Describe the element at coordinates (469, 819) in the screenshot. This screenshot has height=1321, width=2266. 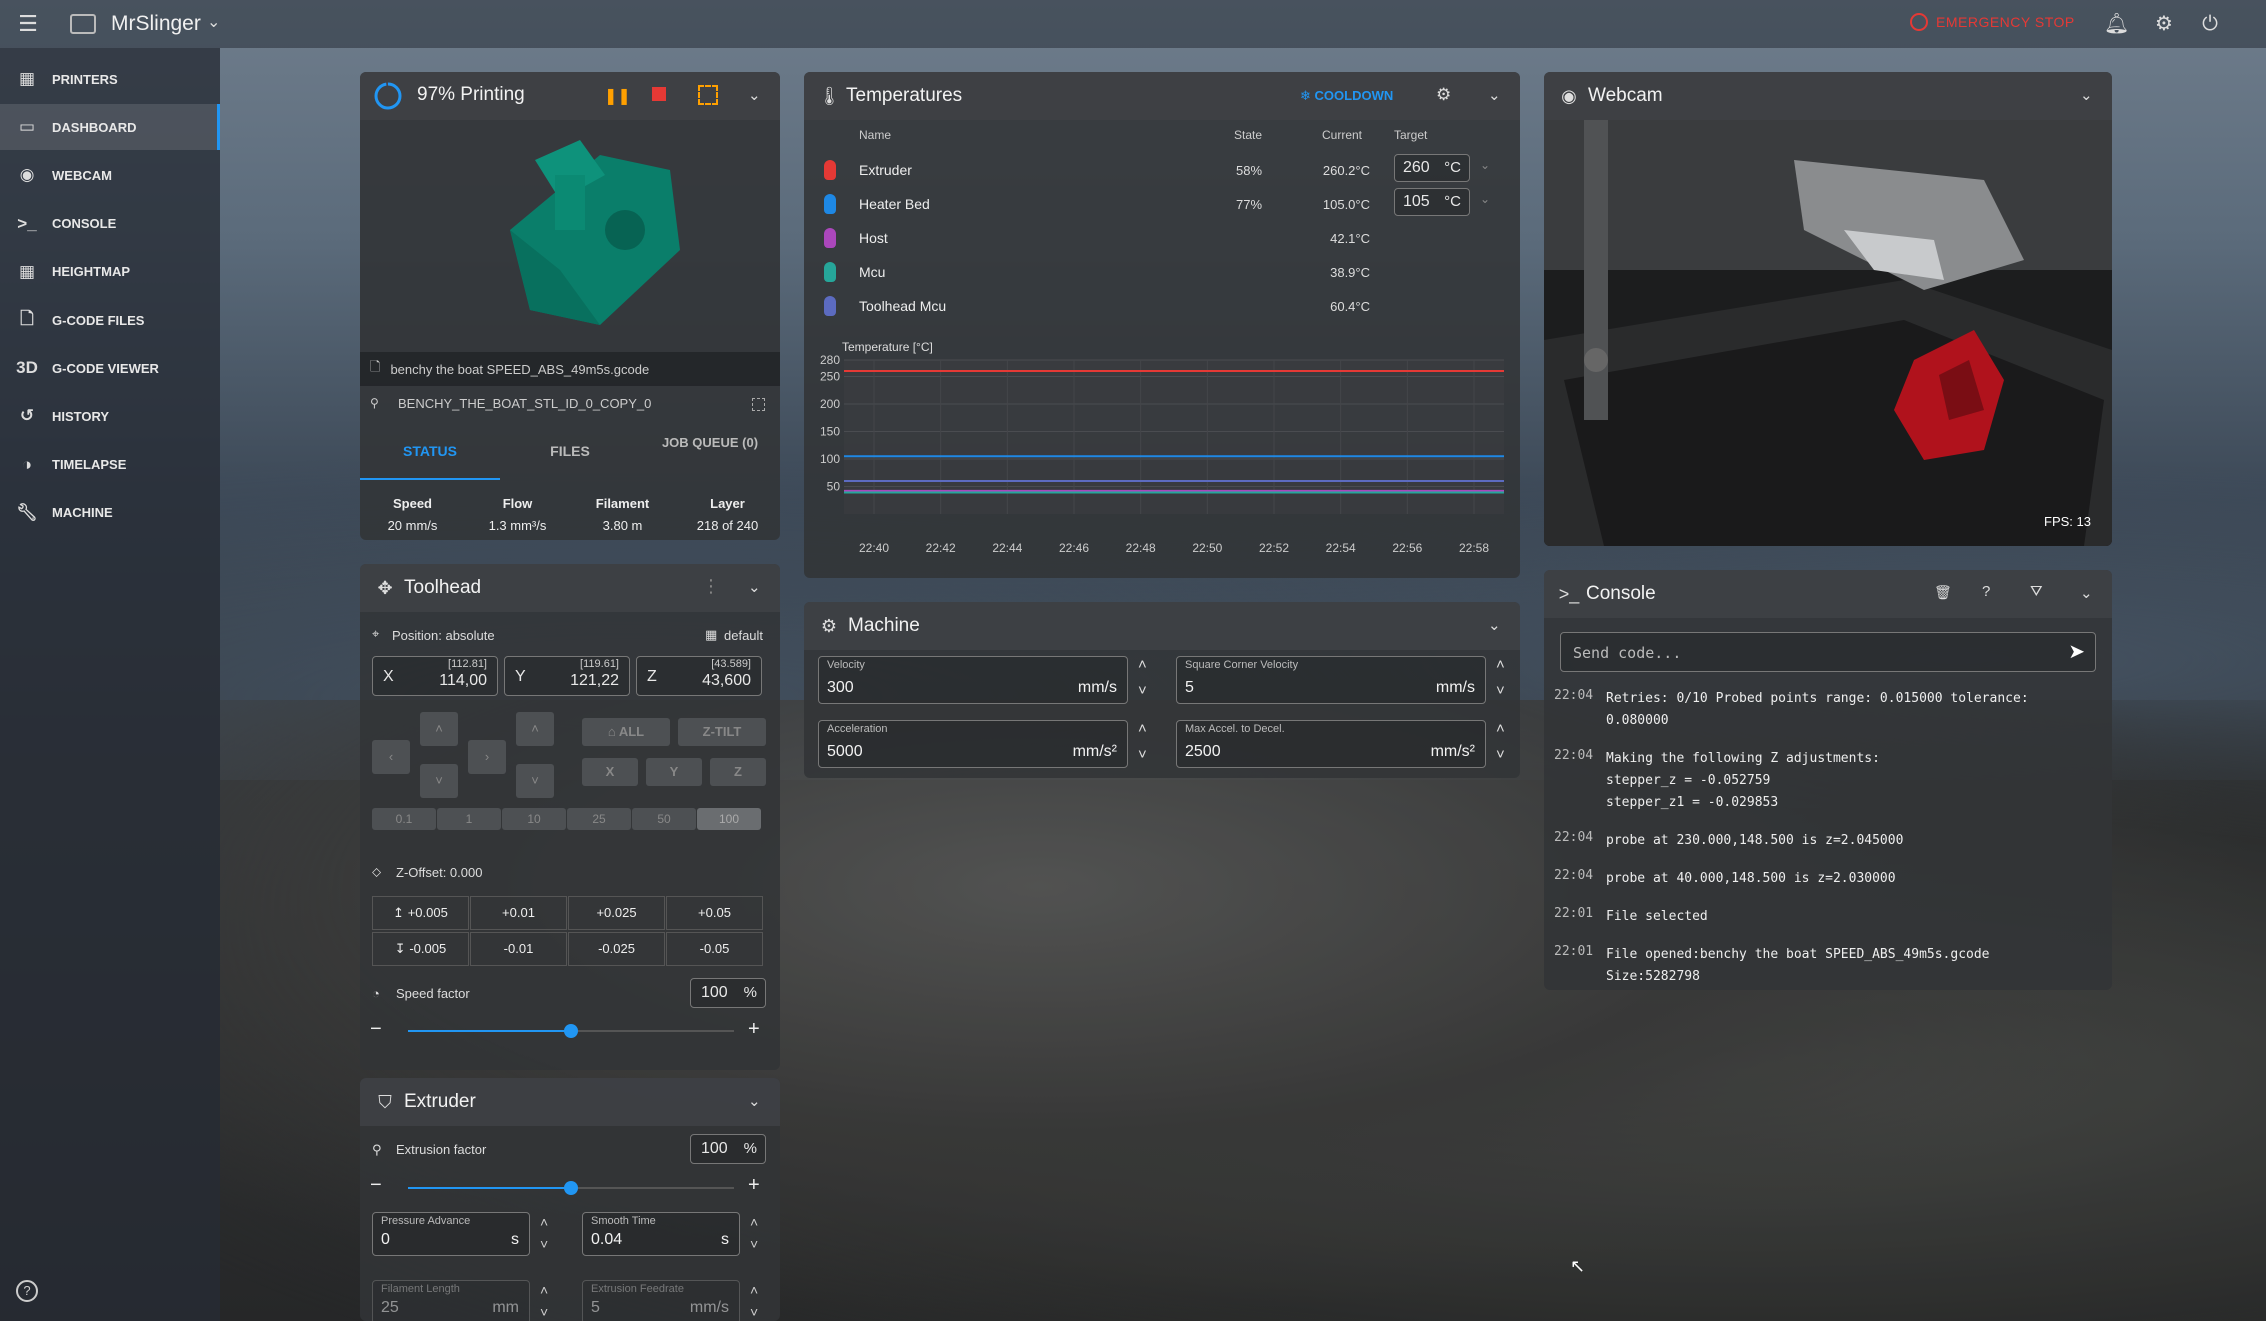
I see `step-size-button: 1` at that location.